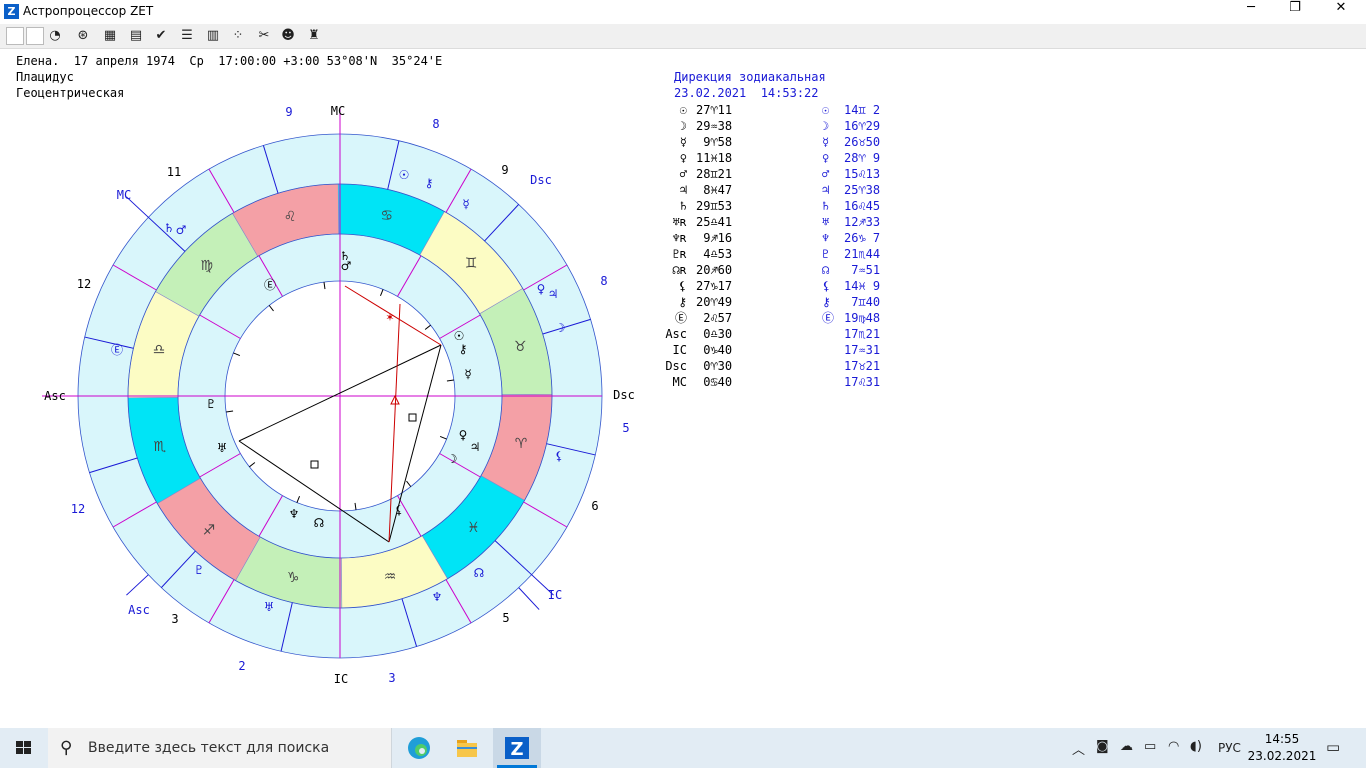 This screenshot has width=1366, height=772. What do you see at coordinates (208, 748) in the screenshot?
I see `search-input: Введите здесь текст для поиска` at bounding box center [208, 748].